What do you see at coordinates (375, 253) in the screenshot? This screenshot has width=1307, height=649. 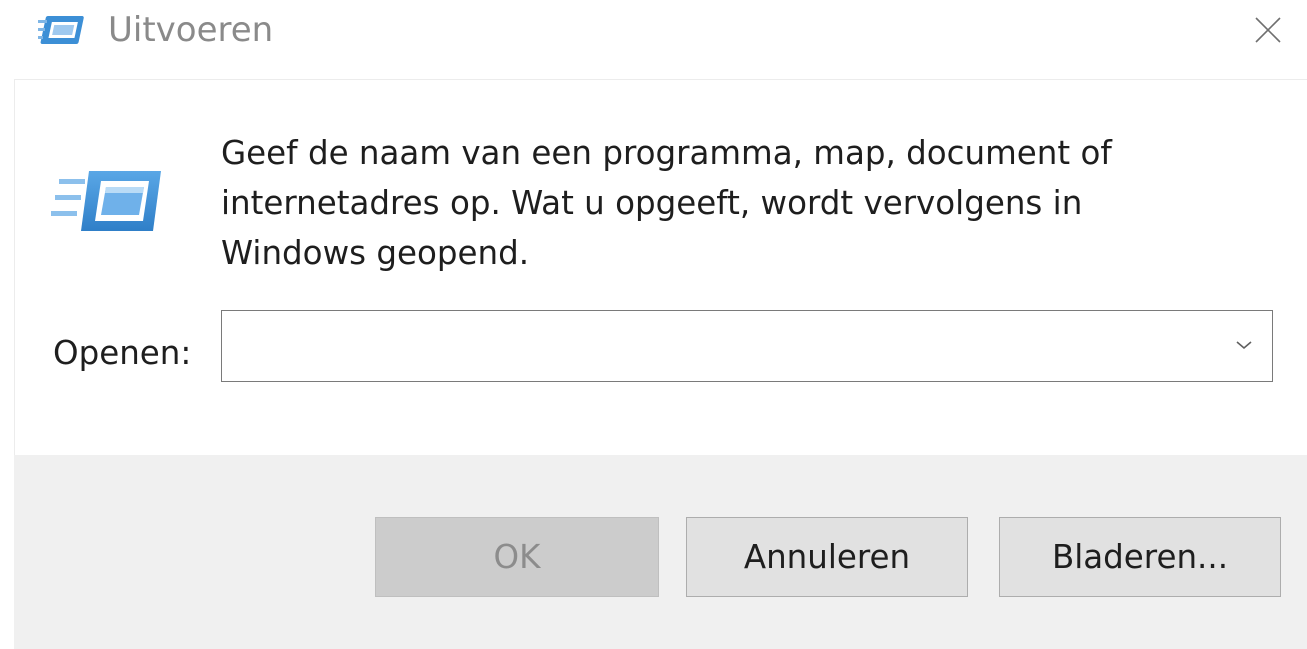 I see `description-line: Windows geopend.` at bounding box center [375, 253].